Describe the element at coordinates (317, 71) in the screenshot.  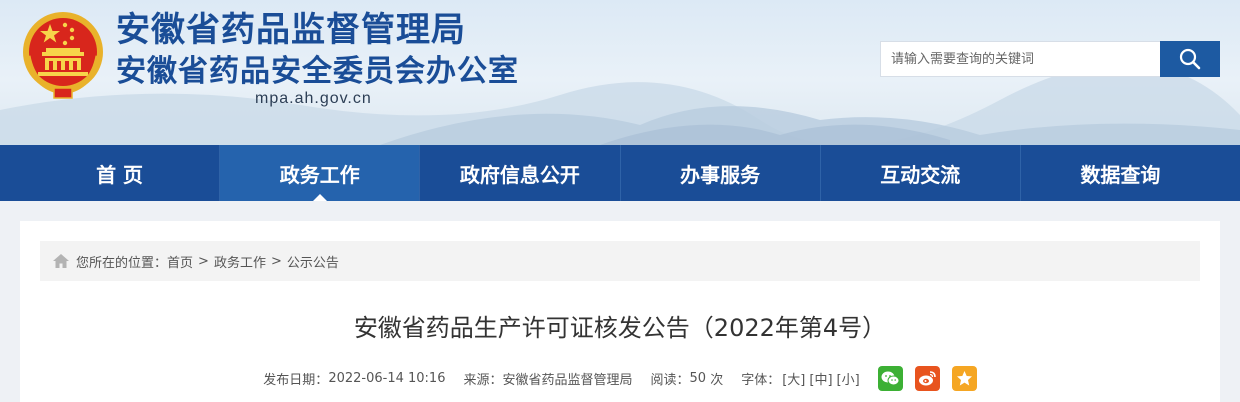
I see `site-subtitle: 安徽省药品安全委员会办公室` at that location.